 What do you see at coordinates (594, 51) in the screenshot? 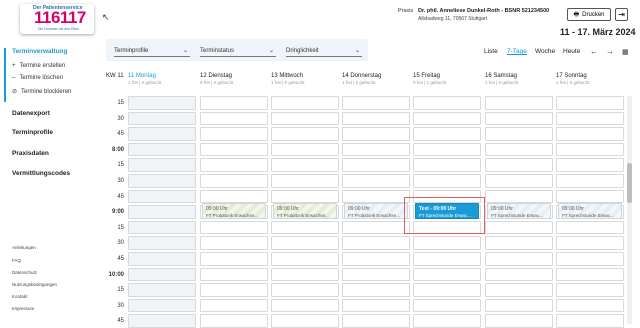
I see `arrow-left-icon: ←` at bounding box center [594, 51].